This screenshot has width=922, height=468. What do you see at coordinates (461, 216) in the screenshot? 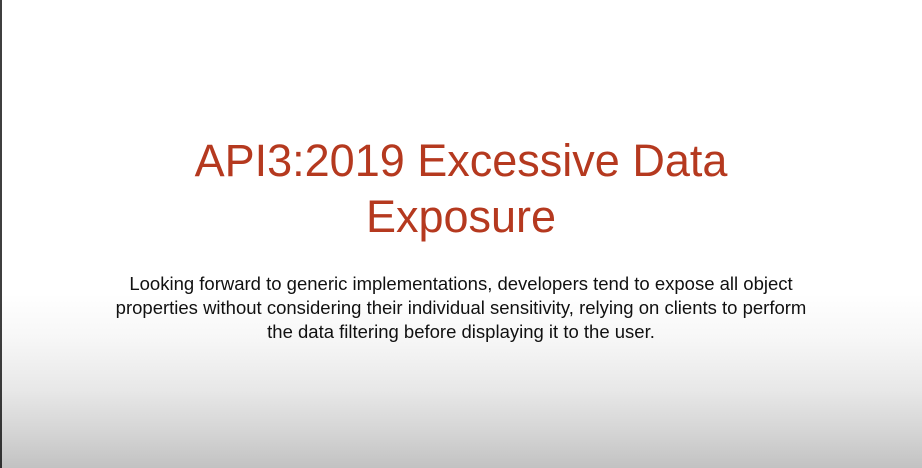
I see `slide-title-line-2: Exposure` at bounding box center [461, 216].